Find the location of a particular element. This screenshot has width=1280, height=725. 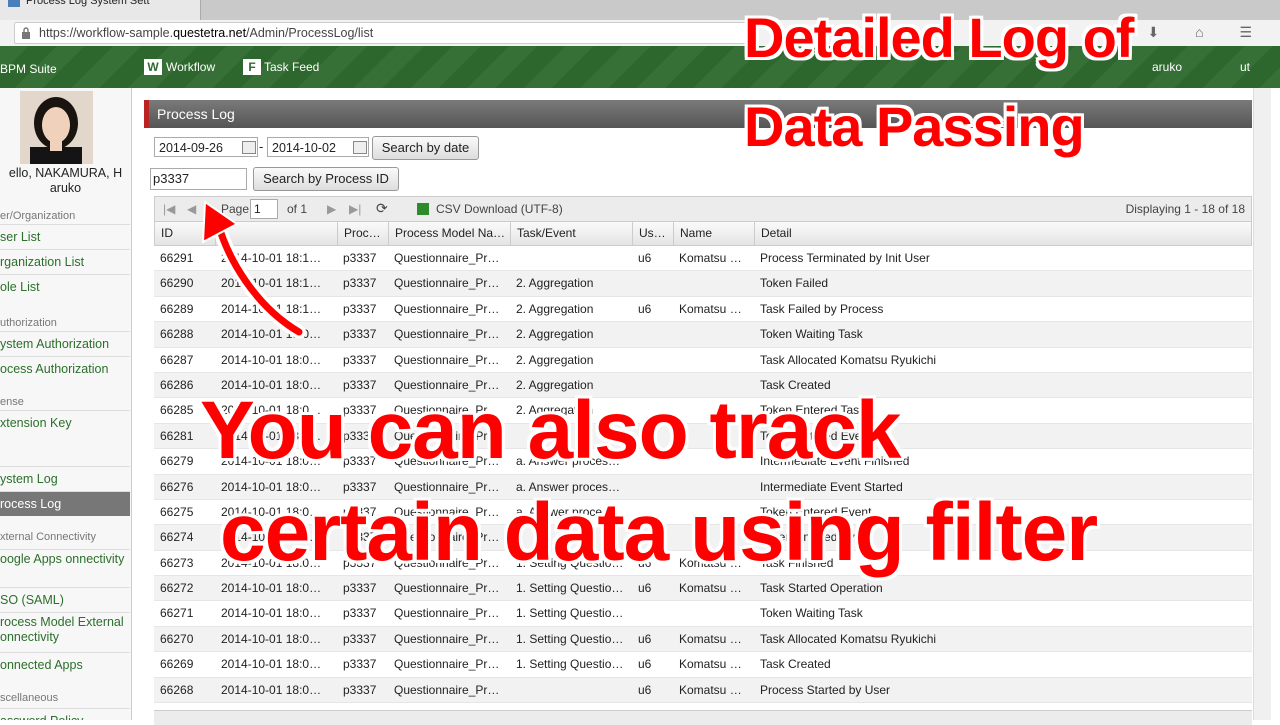

cell-detail: Process Started by User is located at coordinates (825, 689).